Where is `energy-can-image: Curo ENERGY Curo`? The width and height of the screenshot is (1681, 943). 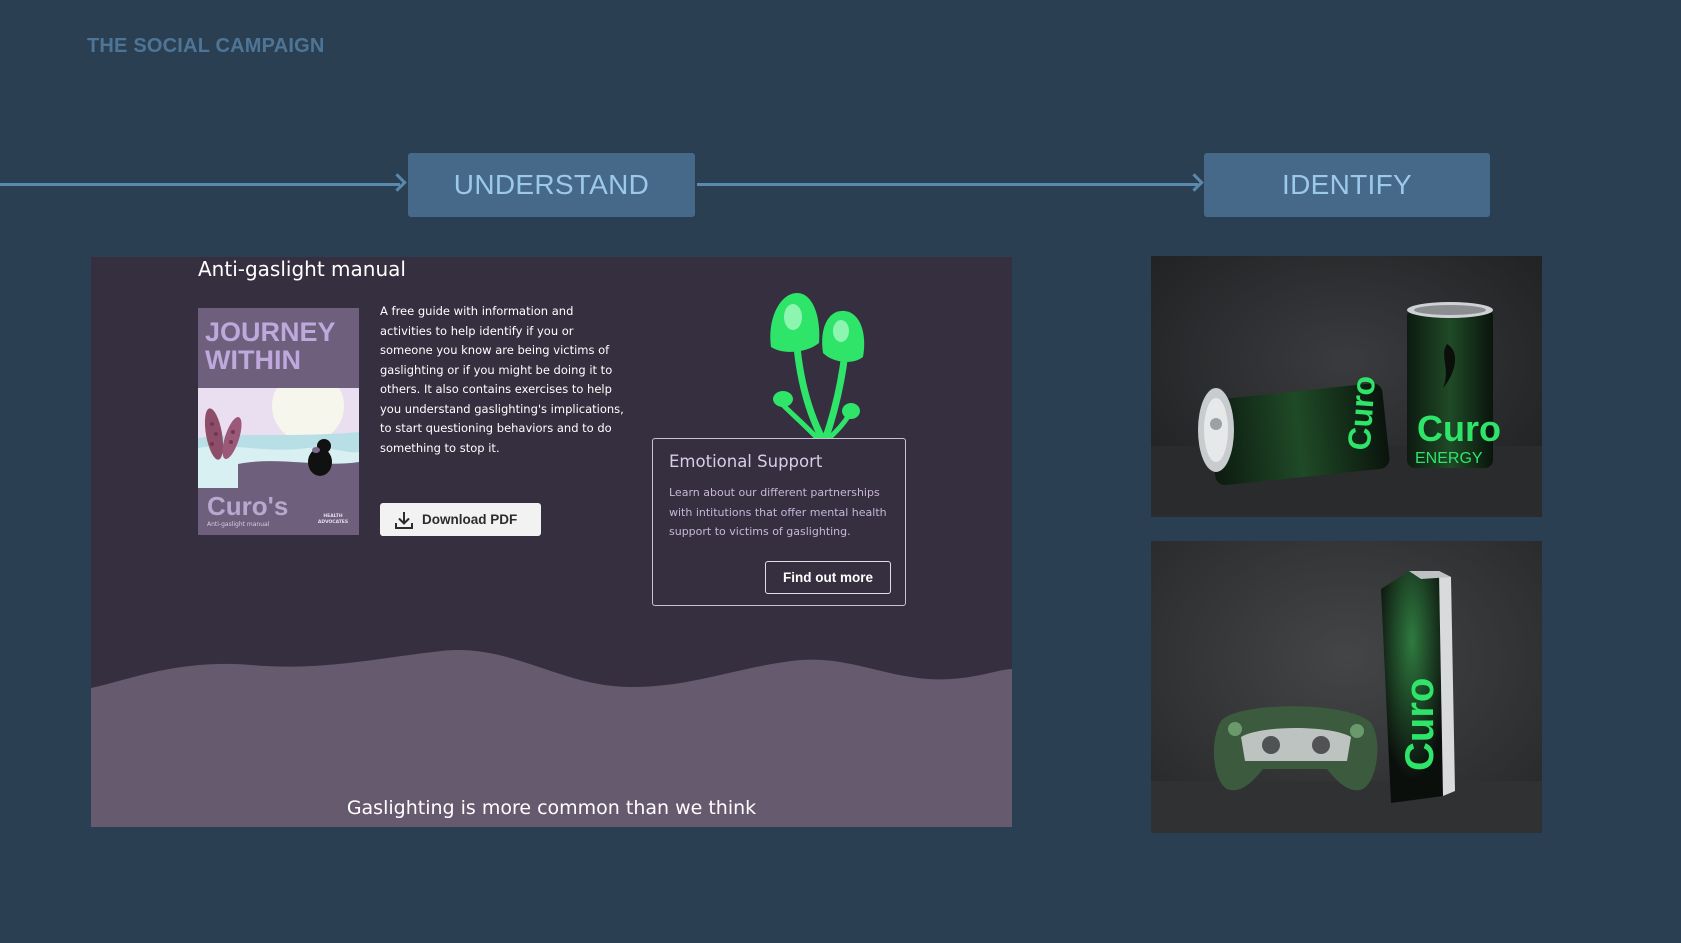
energy-can-image: Curo ENERGY Curo is located at coordinates (1346, 386).